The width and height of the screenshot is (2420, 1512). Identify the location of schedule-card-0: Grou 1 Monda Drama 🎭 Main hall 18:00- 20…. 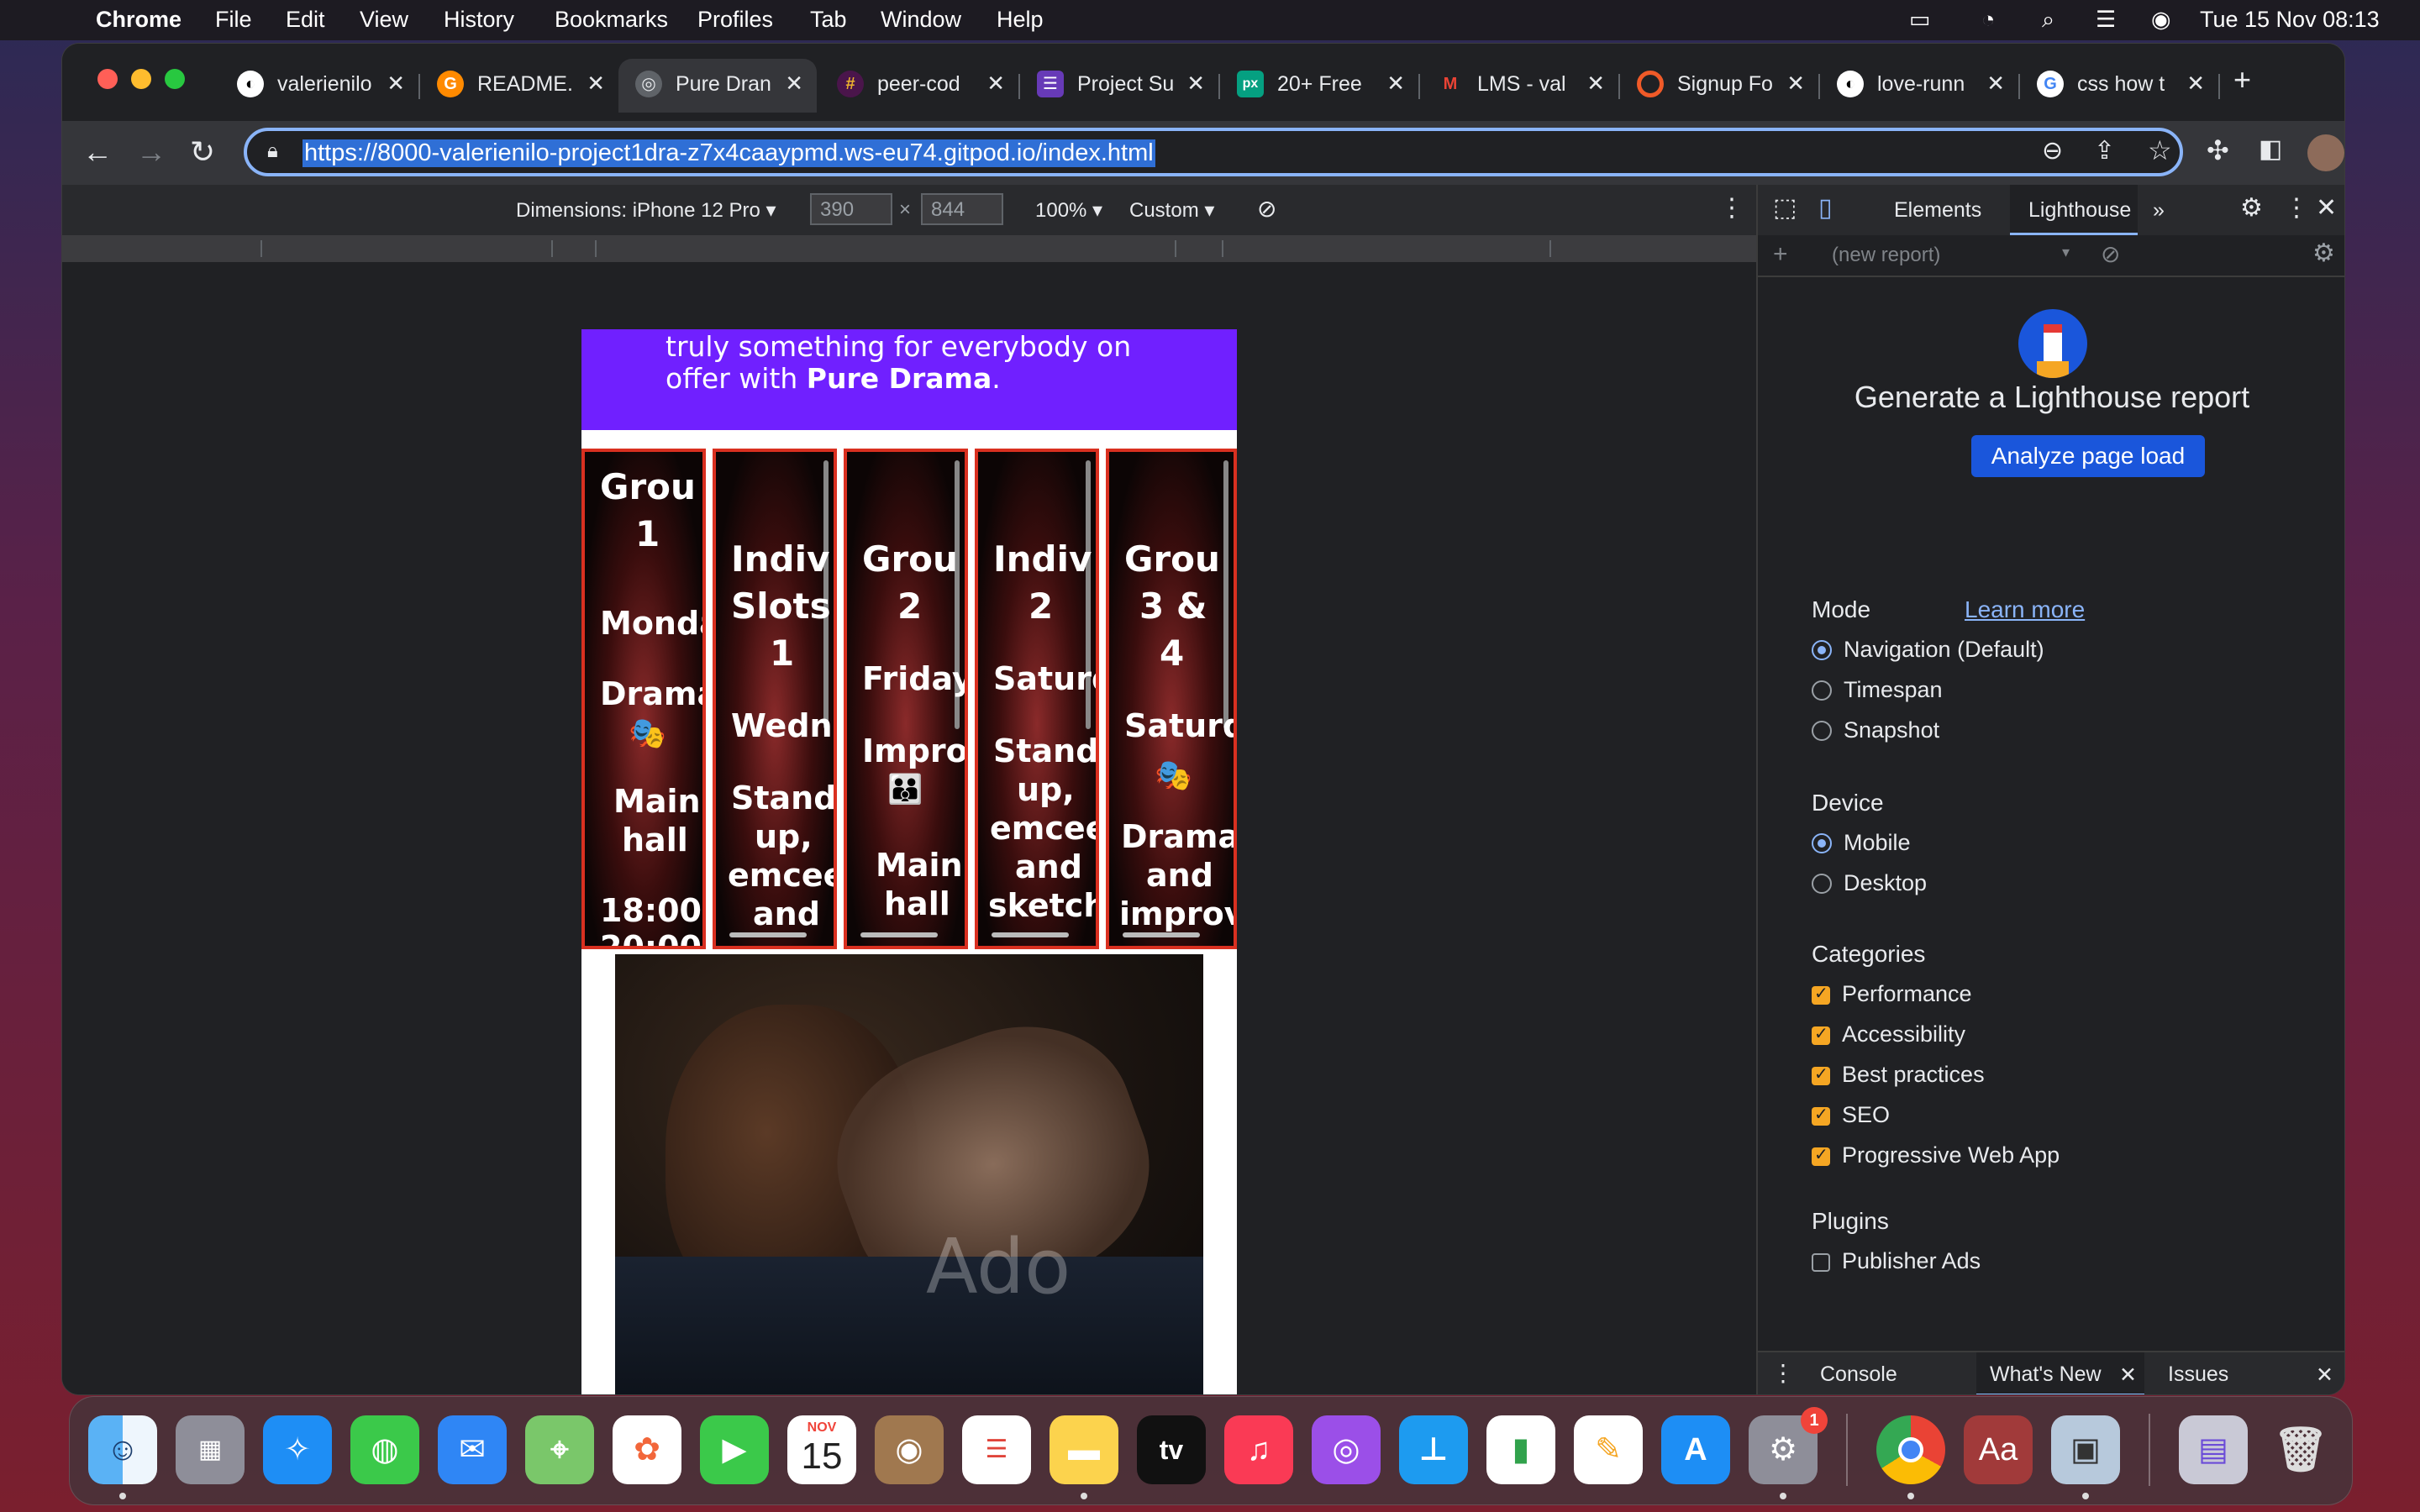
(643, 699).